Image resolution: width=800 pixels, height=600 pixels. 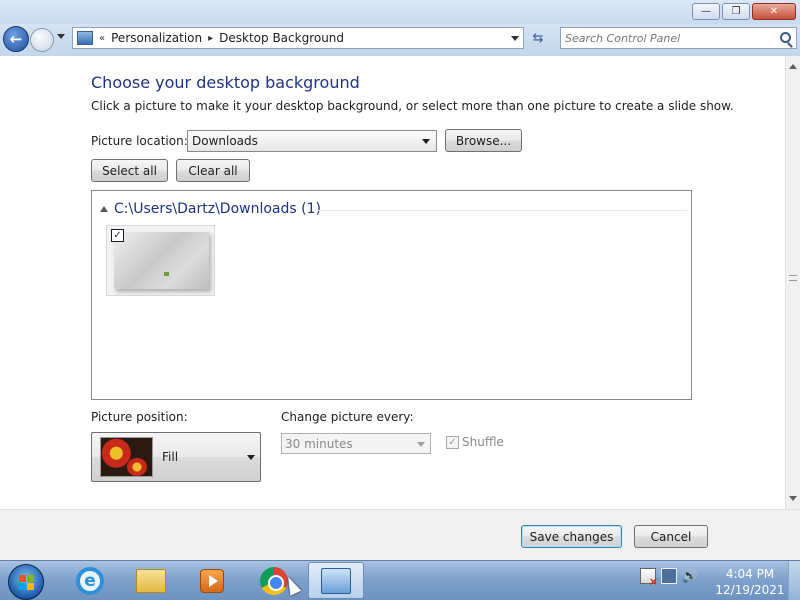 I want to click on taskbar-control-panel, so click(x=336, y=580).